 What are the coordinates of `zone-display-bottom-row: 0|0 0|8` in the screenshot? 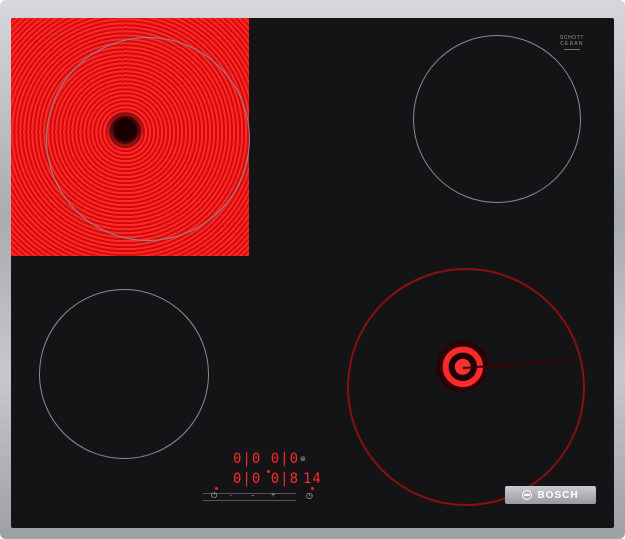 It's located at (266, 479).